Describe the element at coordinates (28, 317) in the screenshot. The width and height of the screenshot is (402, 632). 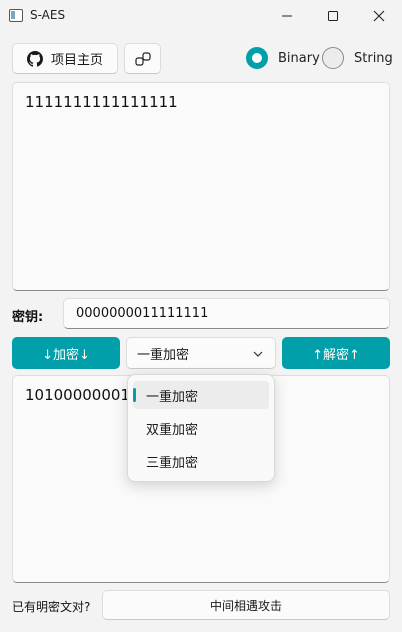
I see `key-label: 密钥:` at that location.